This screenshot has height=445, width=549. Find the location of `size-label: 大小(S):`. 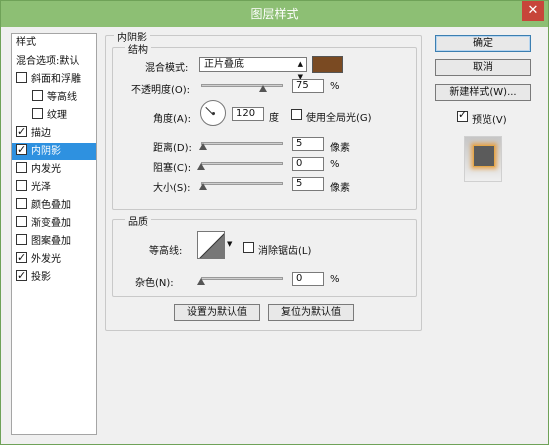

size-label: 大小(S): is located at coordinates (172, 188).